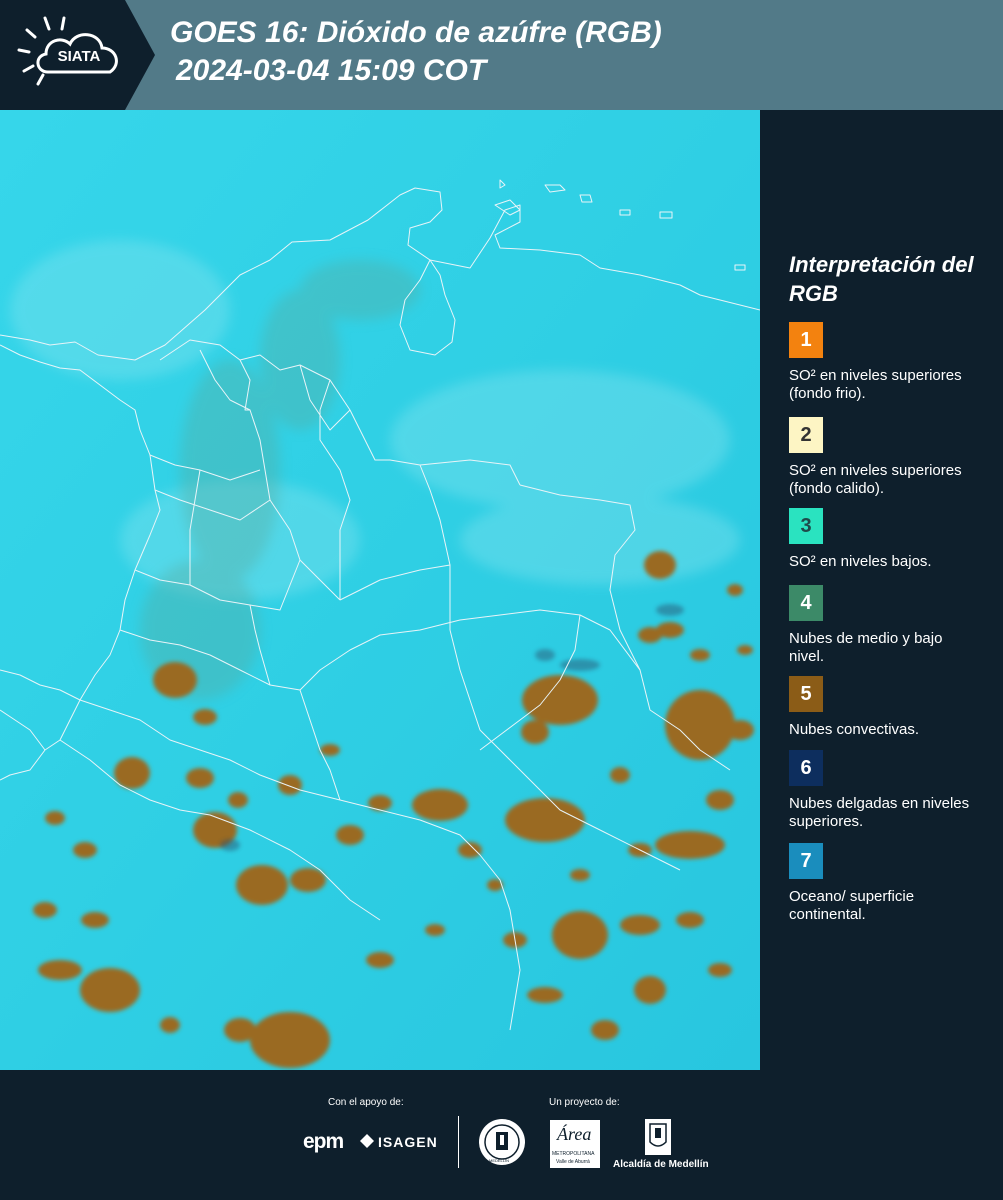  What do you see at coordinates (367, 1141) in the screenshot?
I see `isagen-icon` at bounding box center [367, 1141].